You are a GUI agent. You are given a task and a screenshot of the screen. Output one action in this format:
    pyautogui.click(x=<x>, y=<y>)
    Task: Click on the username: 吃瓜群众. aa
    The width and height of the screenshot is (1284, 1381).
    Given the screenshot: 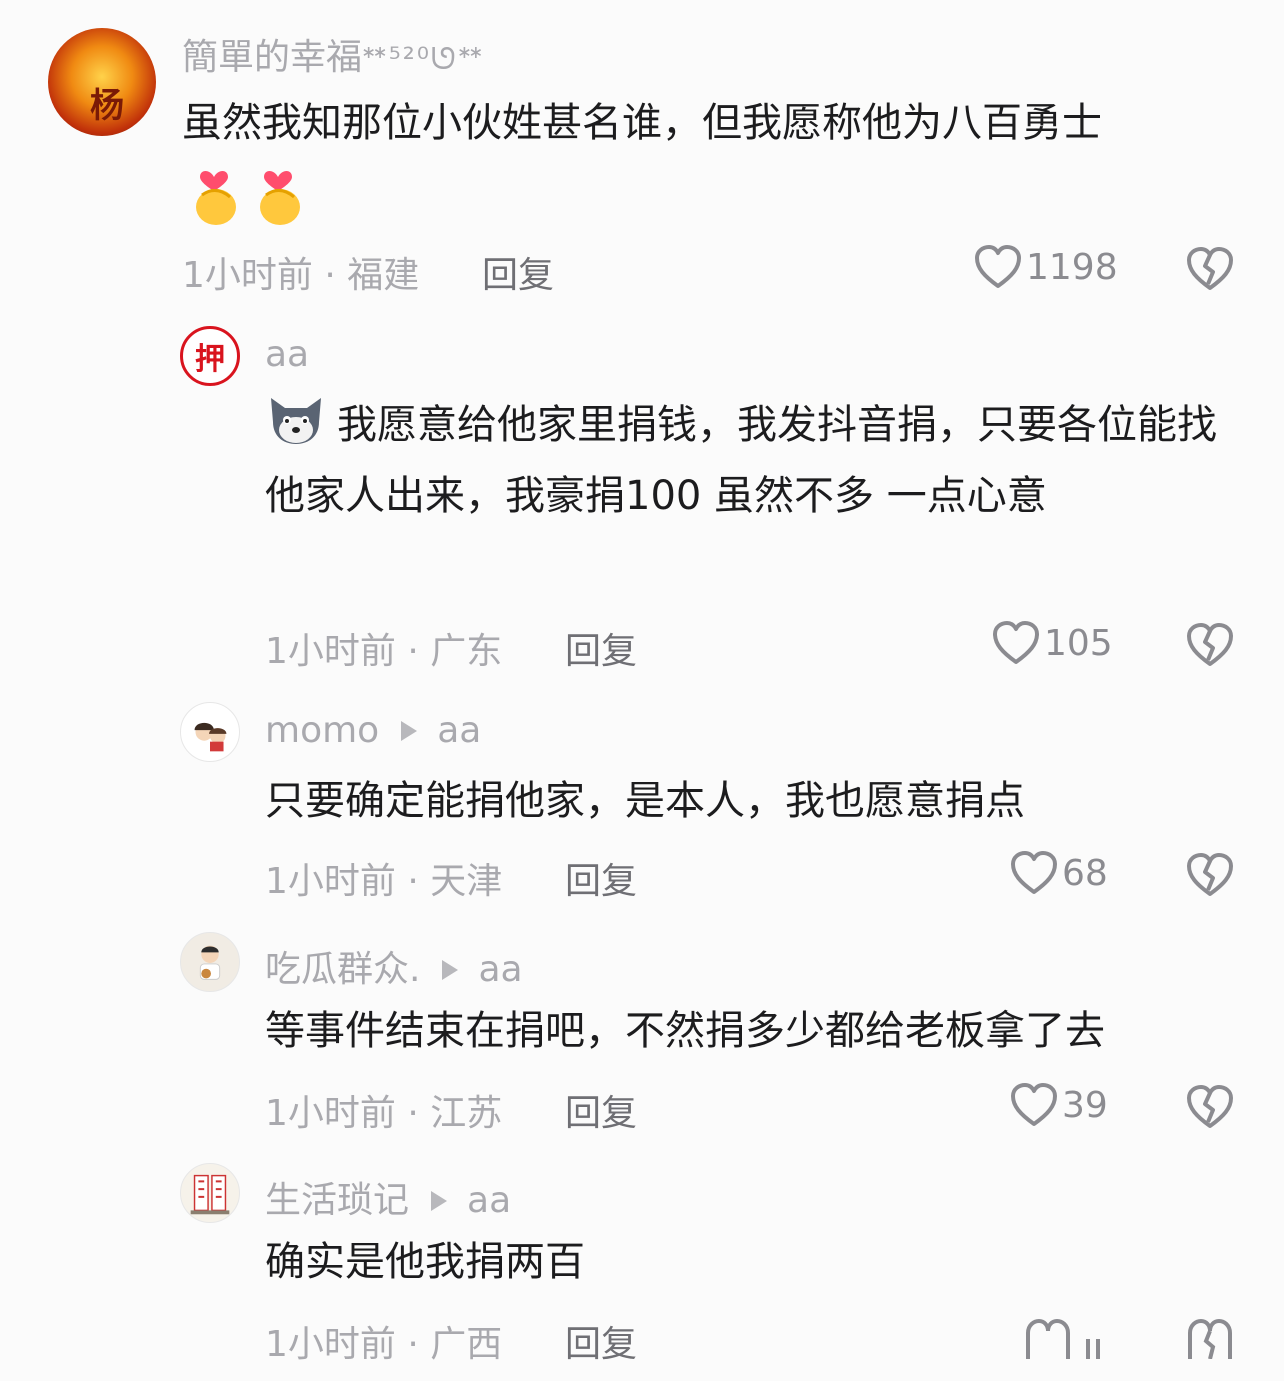 What is the action you would take?
    pyautogui.click(x=394, y=966)
    